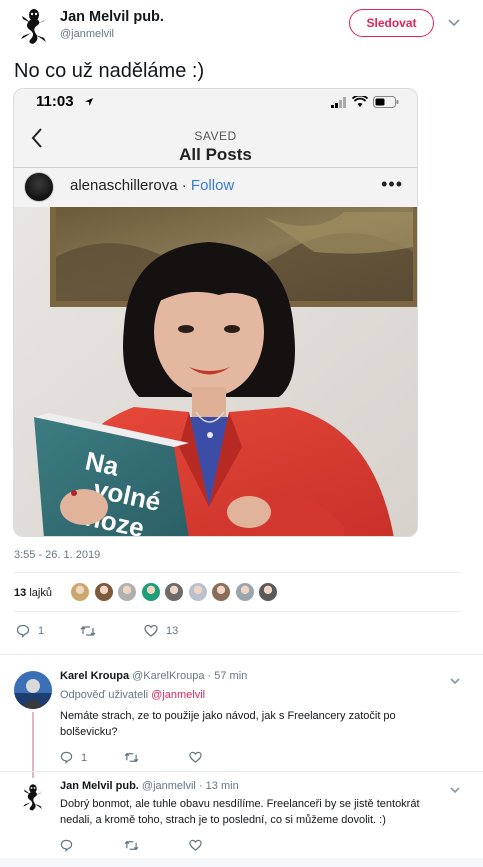 The width and height of the screenshot is (483, 867). What do you see at coordinates (228, 676) in the screenshot?
I see `reply-time: · 57 min` at bounding box center [228, 676].